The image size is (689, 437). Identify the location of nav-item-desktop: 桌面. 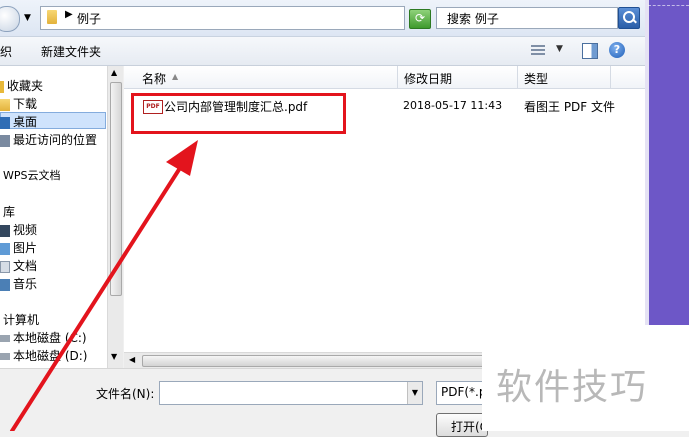
(18, 121).